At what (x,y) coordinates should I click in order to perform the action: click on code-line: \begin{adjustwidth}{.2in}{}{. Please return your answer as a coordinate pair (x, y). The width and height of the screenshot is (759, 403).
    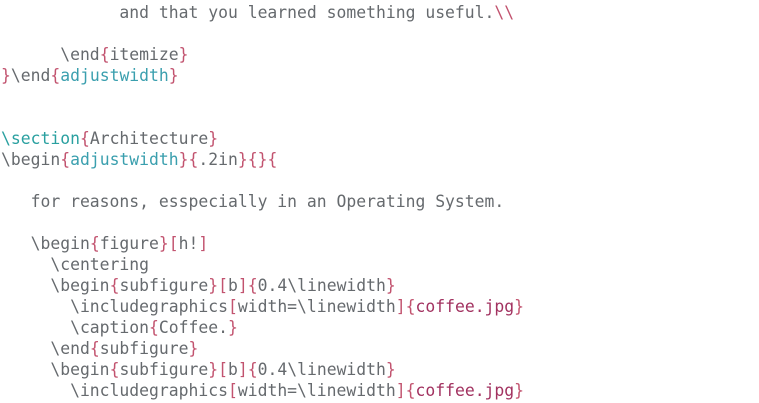
    Looking at the image, I should click on (139, 159).